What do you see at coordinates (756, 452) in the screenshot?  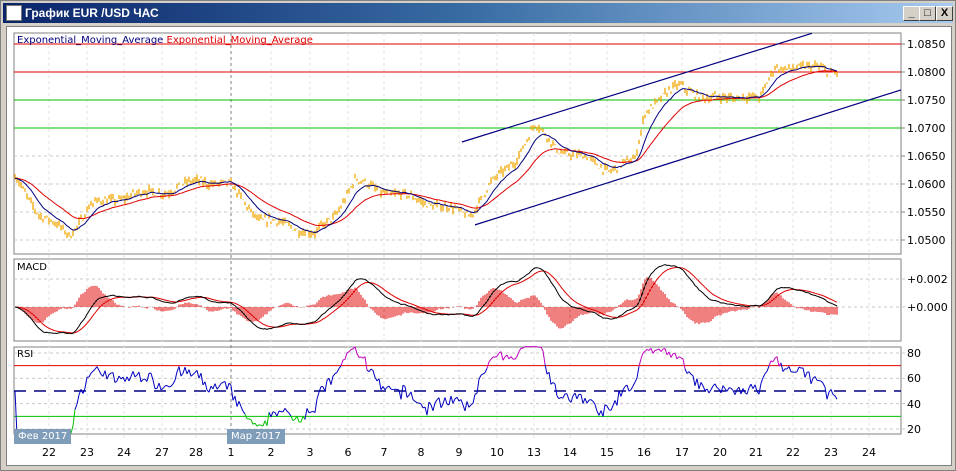 I see `date-tick: 21` at bounding box center [756, 452].